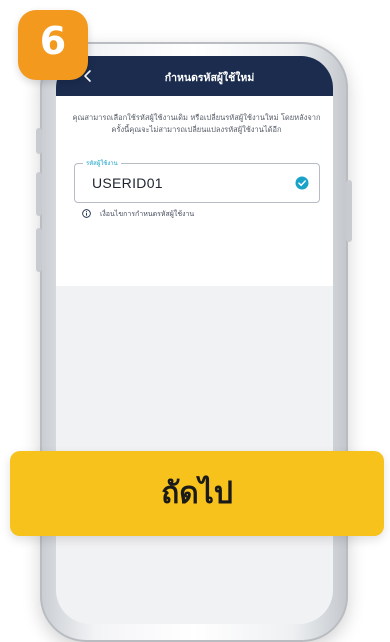  I want to click on hint-text: เงื่อนไขการกำหนดรหัสผู้ใช้งาน, so click(147, 214).